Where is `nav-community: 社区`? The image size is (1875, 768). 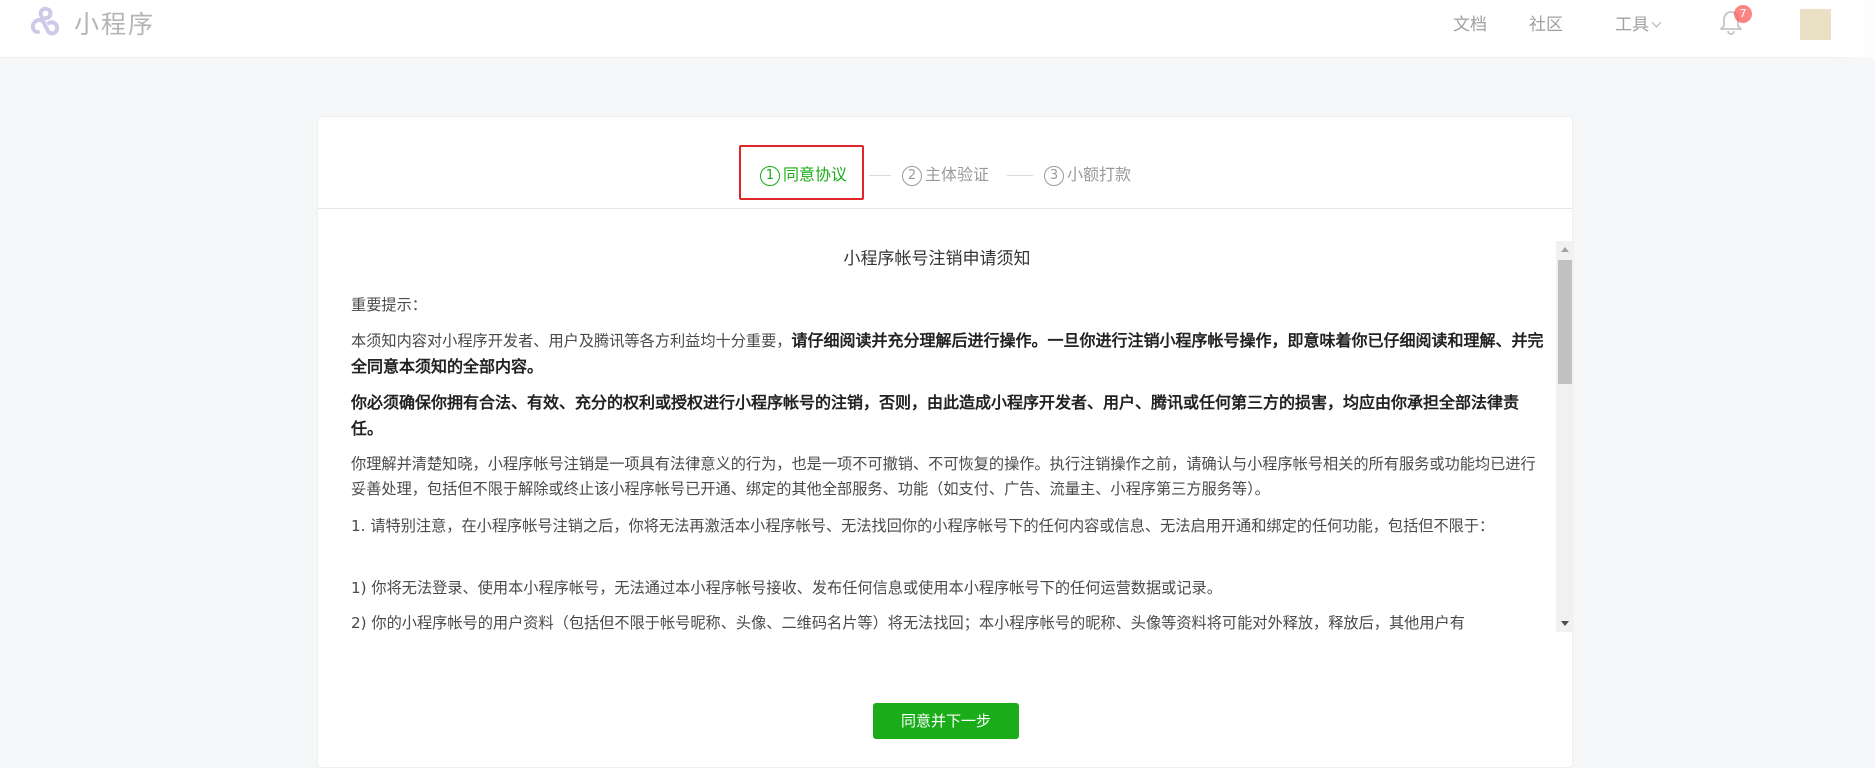 nav-community: 社区 is located at coordinates (1546, 23).